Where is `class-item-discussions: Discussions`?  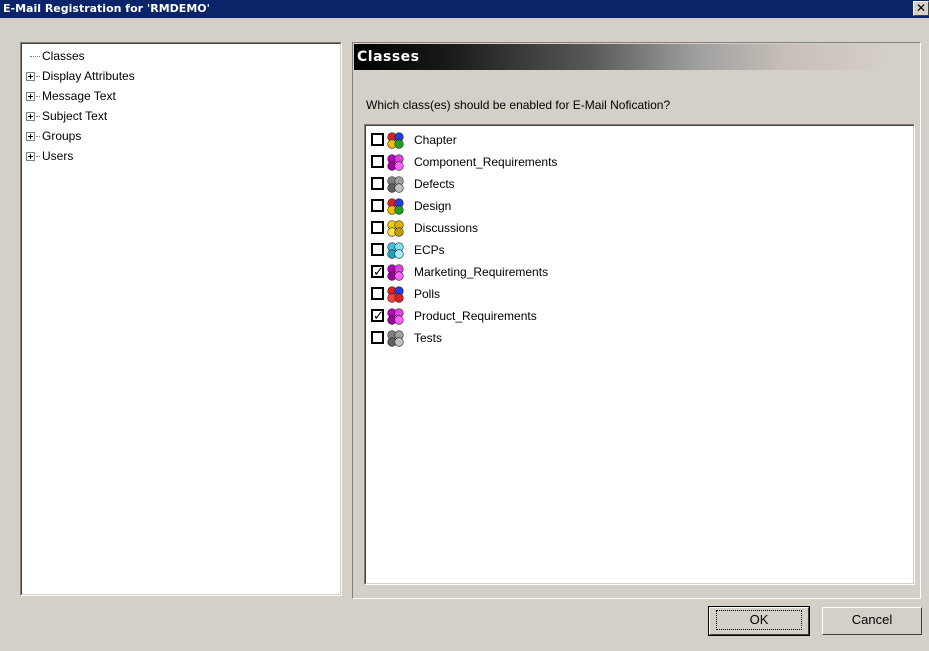 class-item-discussions: Discussions is located at coordinates (639, 228).